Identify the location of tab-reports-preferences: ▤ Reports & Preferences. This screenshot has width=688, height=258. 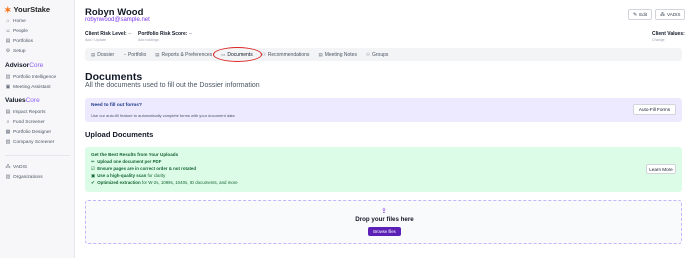
(183, 55).